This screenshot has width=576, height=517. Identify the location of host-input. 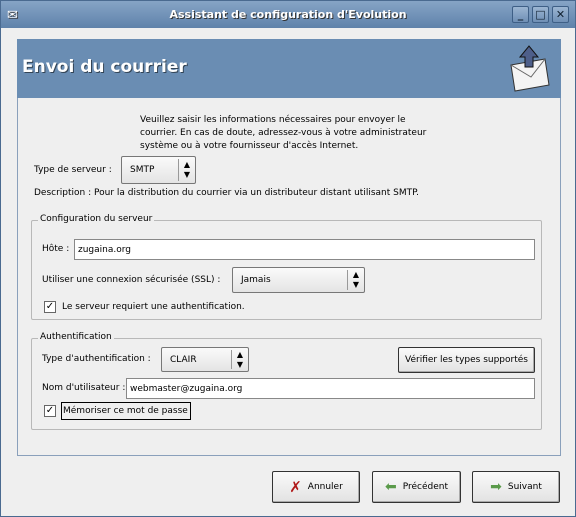
(304, 249).